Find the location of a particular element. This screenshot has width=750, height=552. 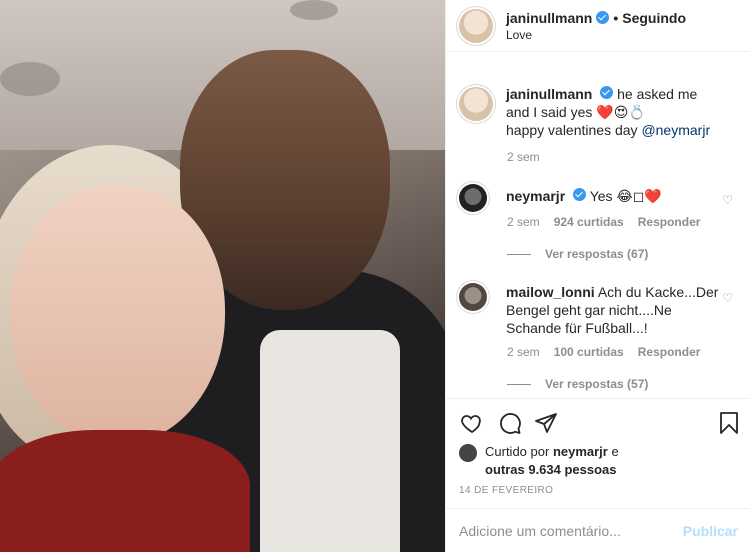

caption-avatar is located at coordinates (476, 104).